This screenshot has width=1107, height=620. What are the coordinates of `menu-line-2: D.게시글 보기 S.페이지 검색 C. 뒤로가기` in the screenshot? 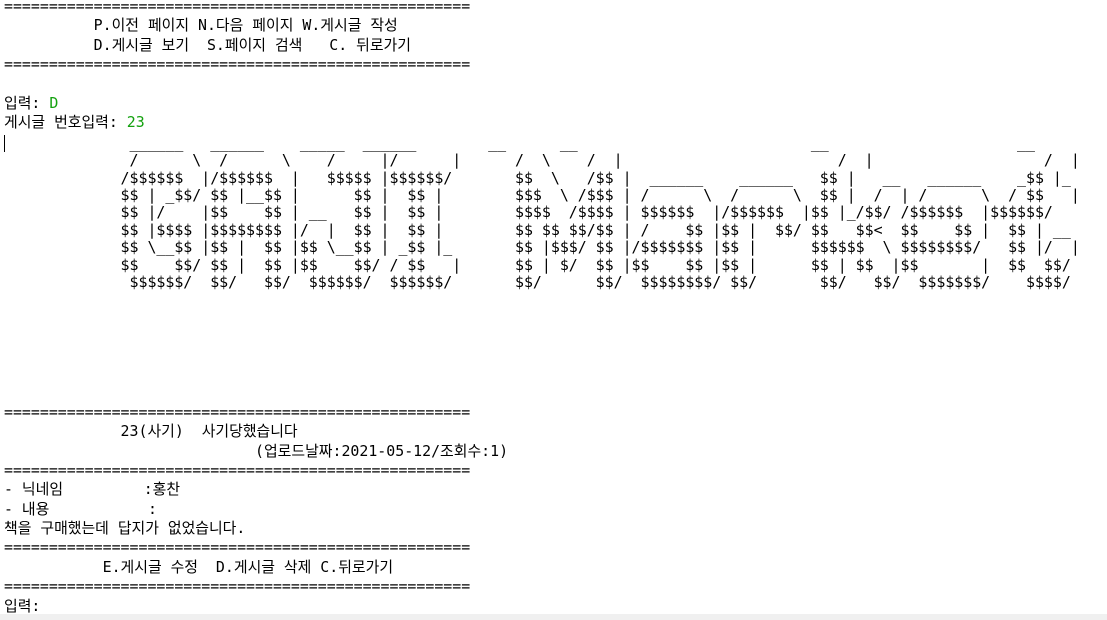 It's located at (207, 44).